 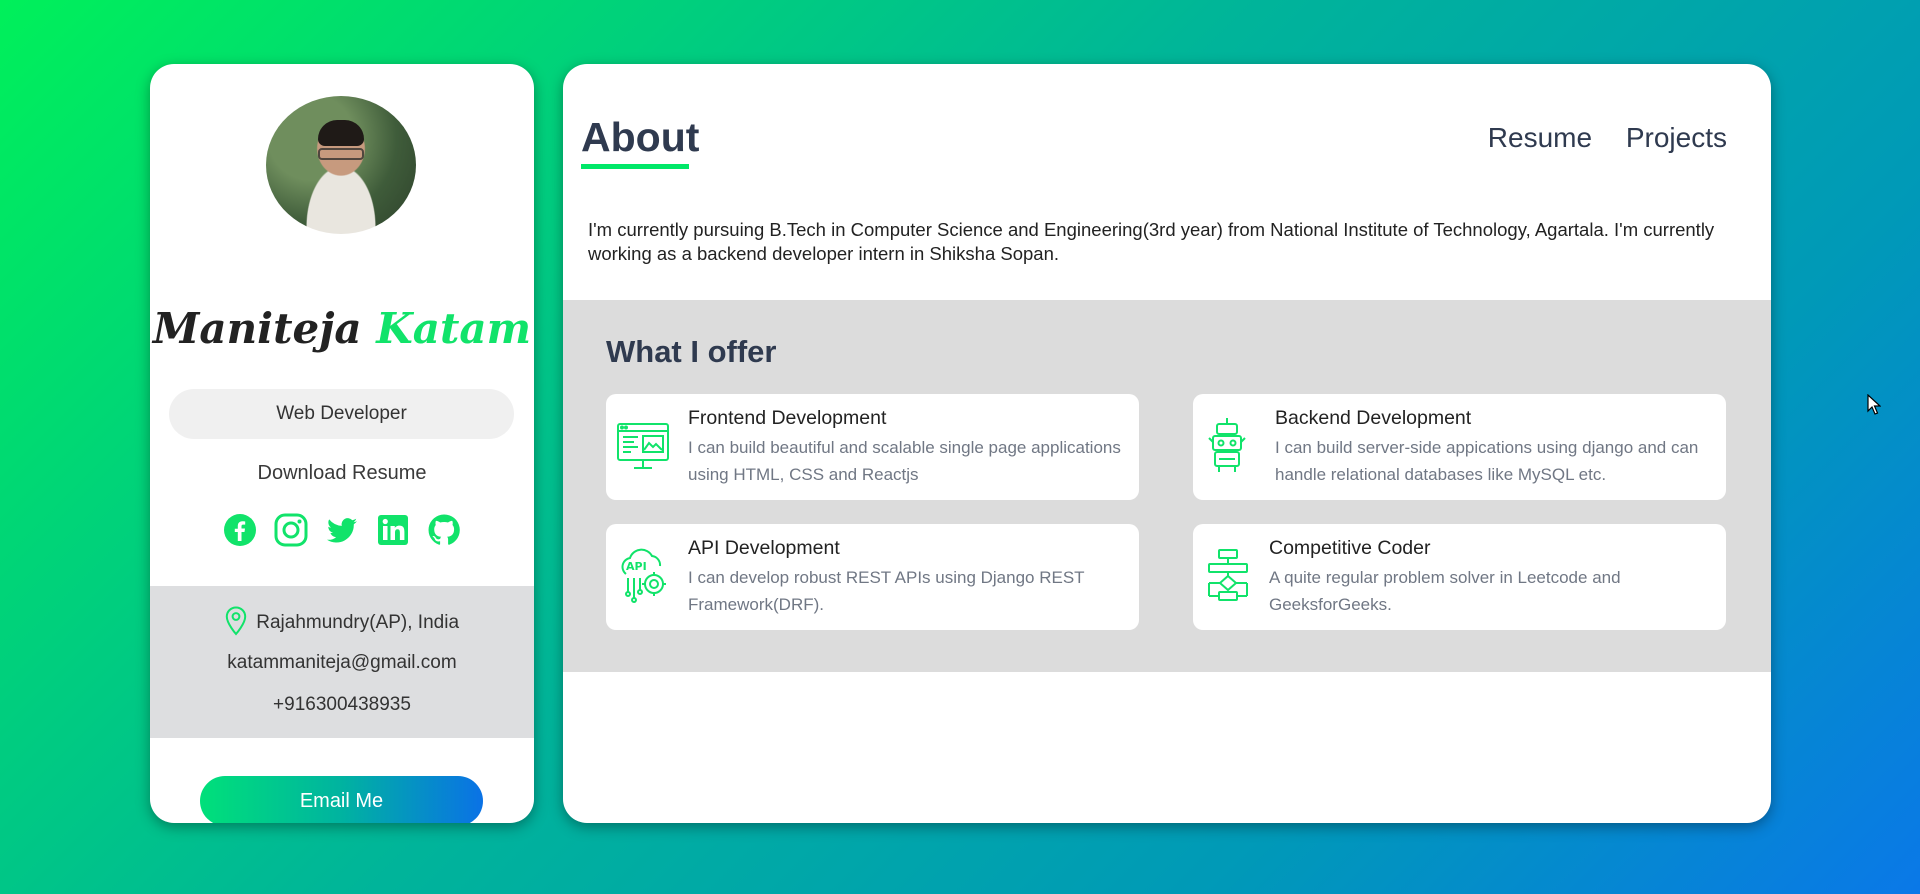 I want to click on service-title: Backend Development, so click(x=1373, y=418).